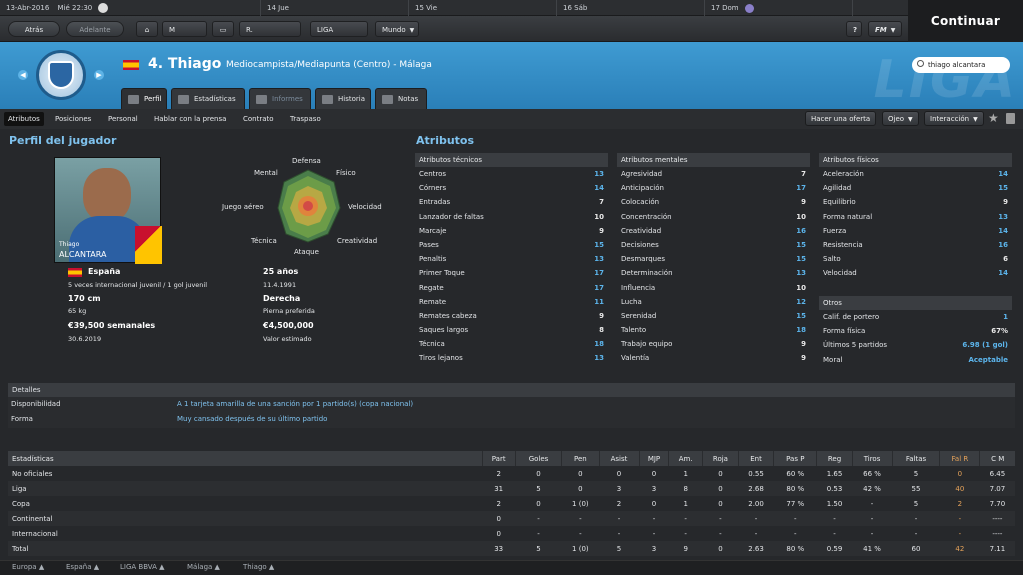 This screenshot has width=1023, height=575. What do you see at coordinates (258, 567) in the screenshot?
I see `breadcrumb-item: Thiago ▲` at bounding box center [258, 567].